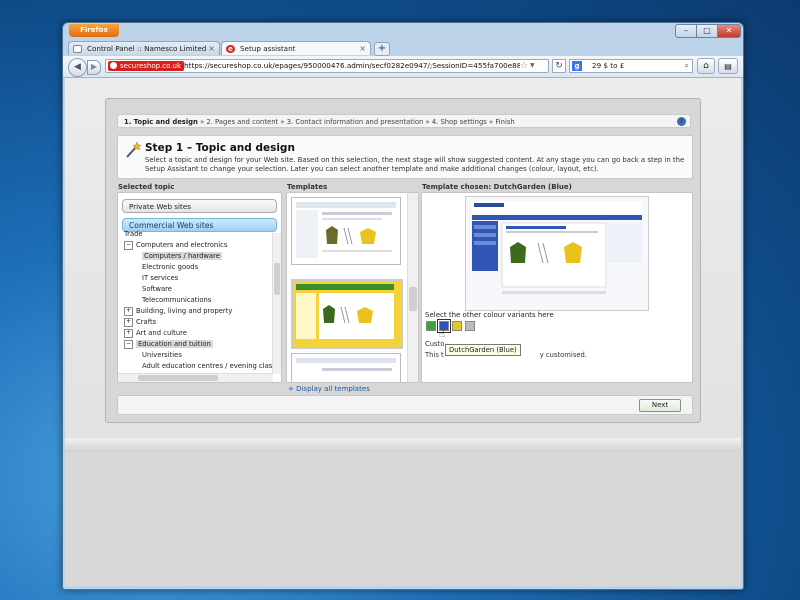 This screenshot has width=800, height=600. What do you see at coordinates (504, 122) in the screenshot?
I see `breadcrumb-step: Finish` at bounding box center [504, 122].